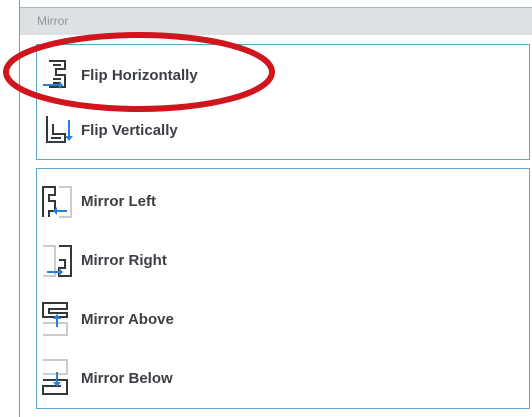  What do you see at coordinates (189, 201) in the screenshot?
I see `mirror-left-button: Mirror Left` at bounding box center [189, 201].